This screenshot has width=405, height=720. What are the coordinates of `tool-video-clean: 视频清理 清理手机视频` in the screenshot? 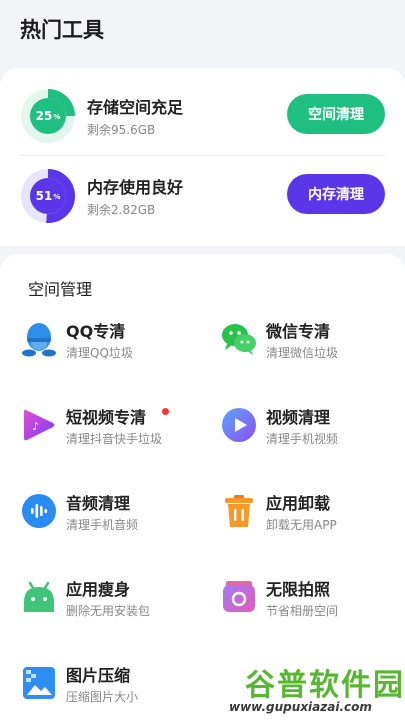 It's located at (310, 428).